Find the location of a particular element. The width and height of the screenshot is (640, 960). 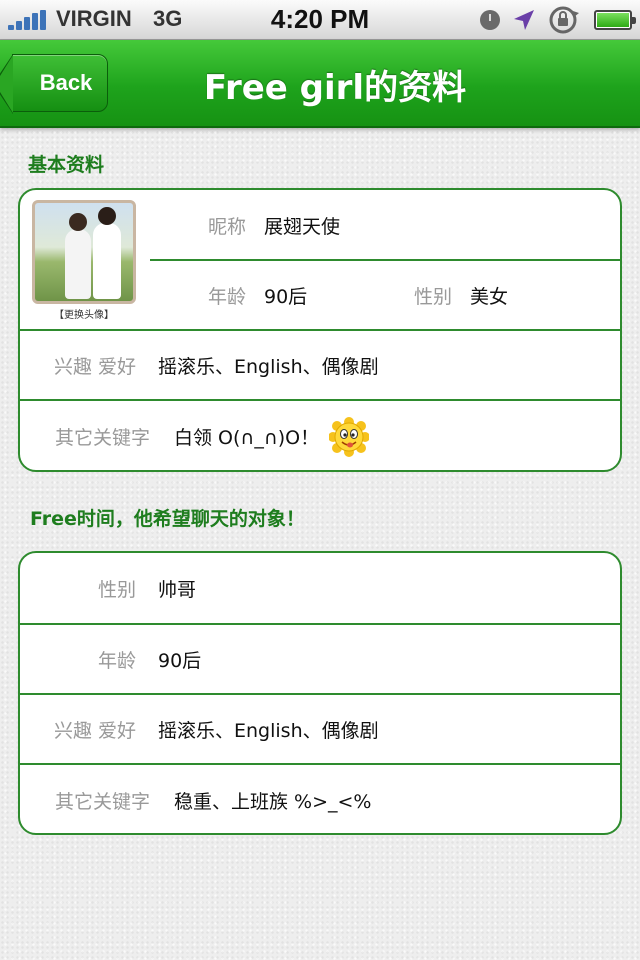

page-title: Free girl的资料 is located at coordinates (335, 87).